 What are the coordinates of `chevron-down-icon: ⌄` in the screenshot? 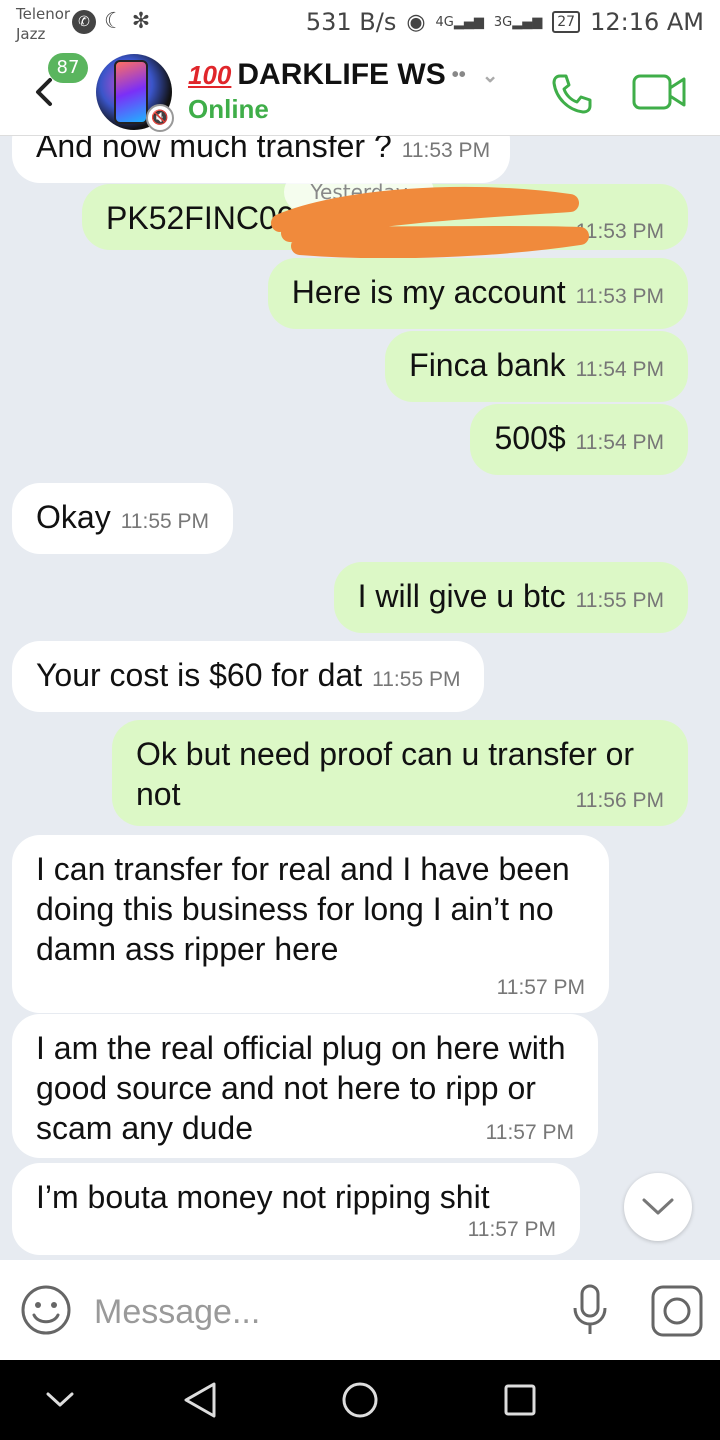 It's located at (490, 75).